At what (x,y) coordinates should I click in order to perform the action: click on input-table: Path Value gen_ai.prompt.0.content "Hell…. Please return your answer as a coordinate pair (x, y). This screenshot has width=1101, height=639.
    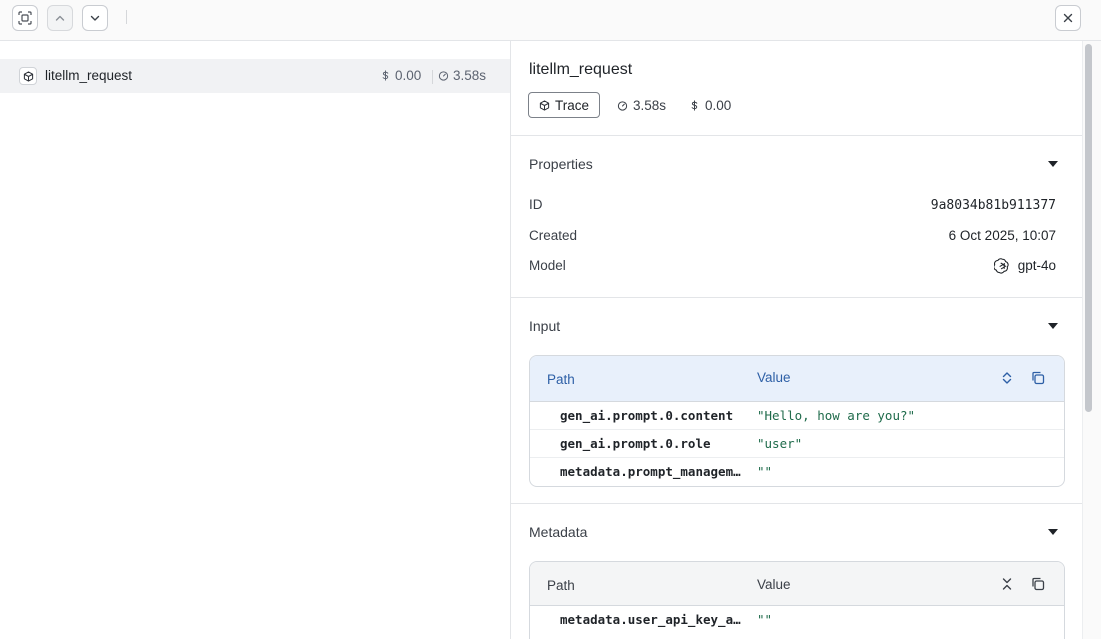
    Looking at the image, I should click on (797, 421).